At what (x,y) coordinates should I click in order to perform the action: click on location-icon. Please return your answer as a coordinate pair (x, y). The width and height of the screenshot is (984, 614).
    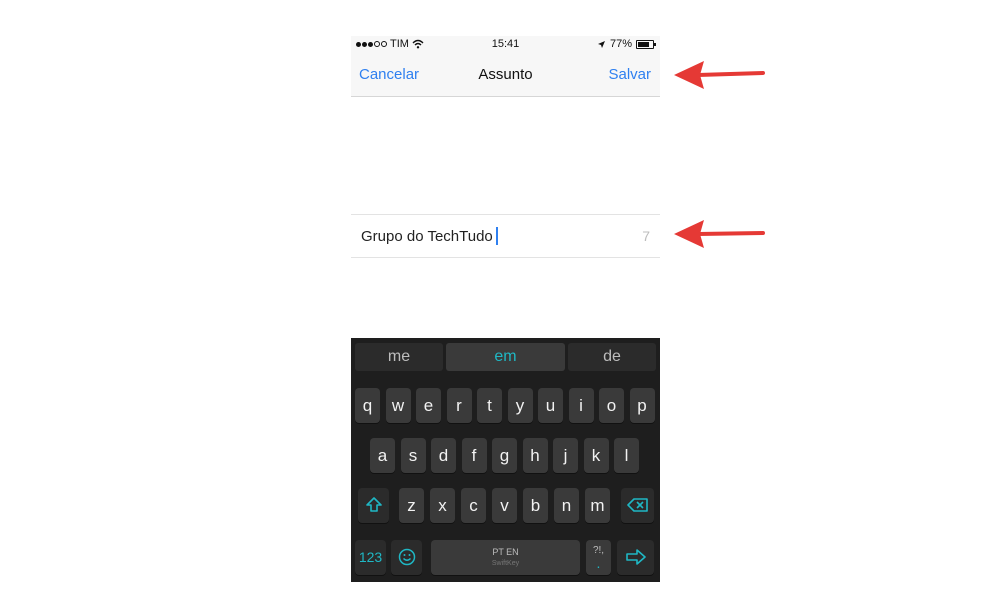
    Looking at the image, I should click on (601, 44).